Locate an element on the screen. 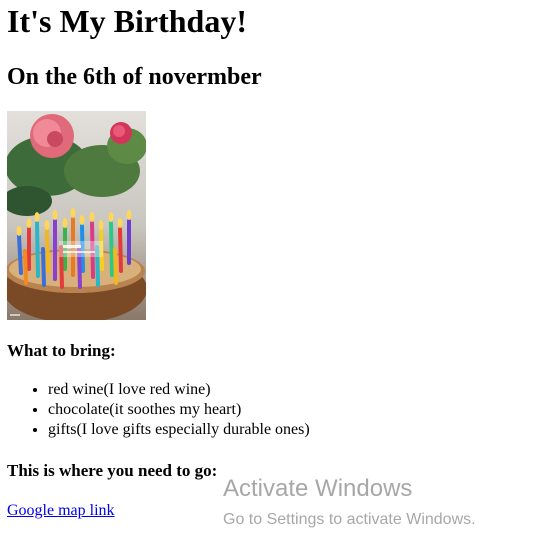  watermark-title: Activate Windows is located at coordinates (318, 488).